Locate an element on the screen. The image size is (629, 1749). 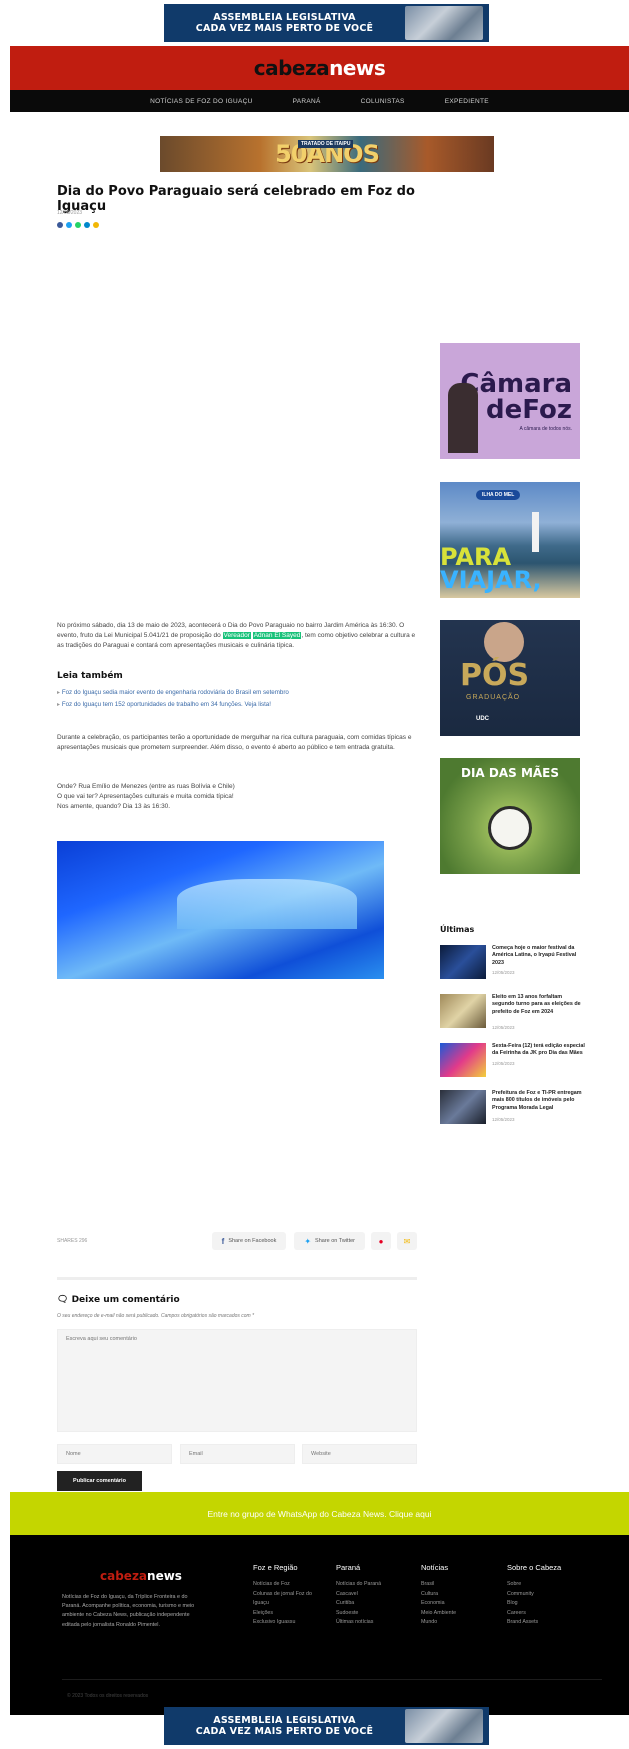
footer-column-title: Notícias is located at coordinates (435, 1567).